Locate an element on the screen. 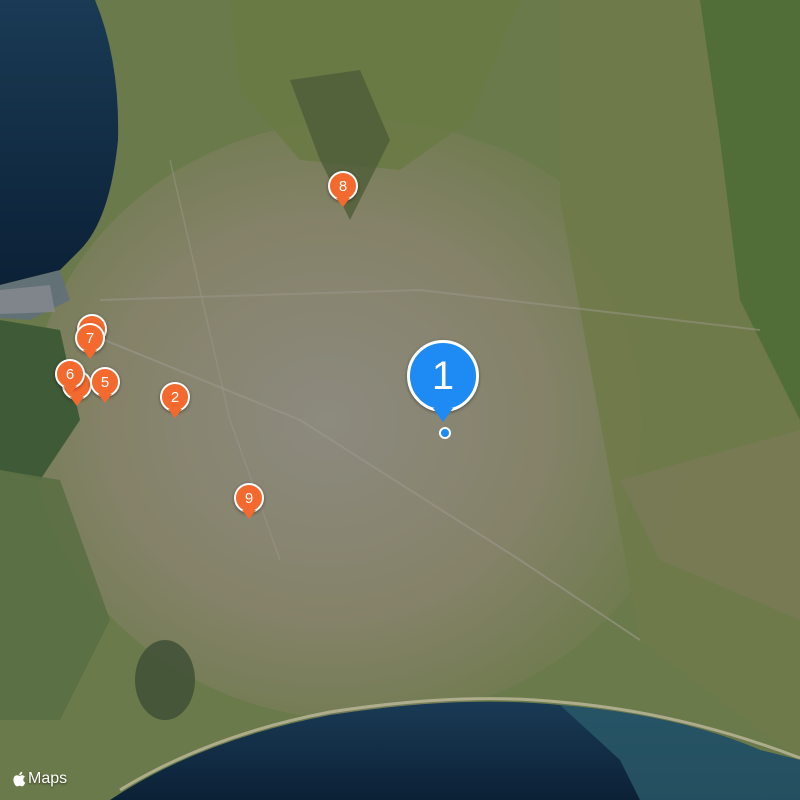  pin-label: 6 is located at coordinates (70, 374).